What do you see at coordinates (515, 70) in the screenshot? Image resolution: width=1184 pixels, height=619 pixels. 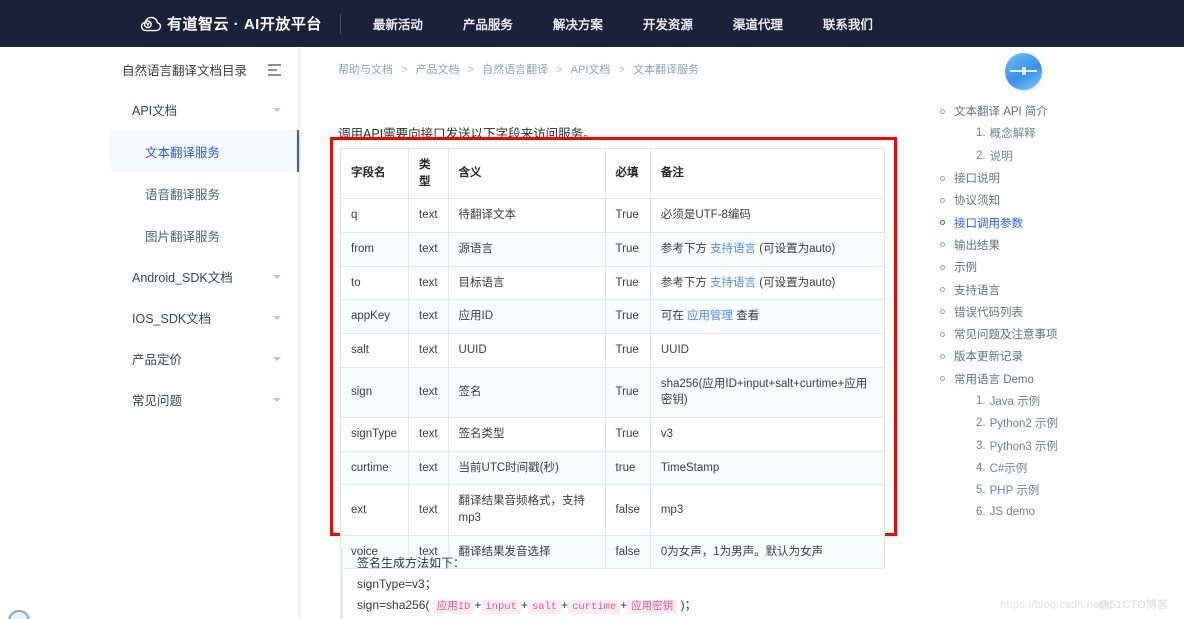 I see `breadcrumb-item-nlp-translate: 自然语言翻译` at bounding box center [515, 70].